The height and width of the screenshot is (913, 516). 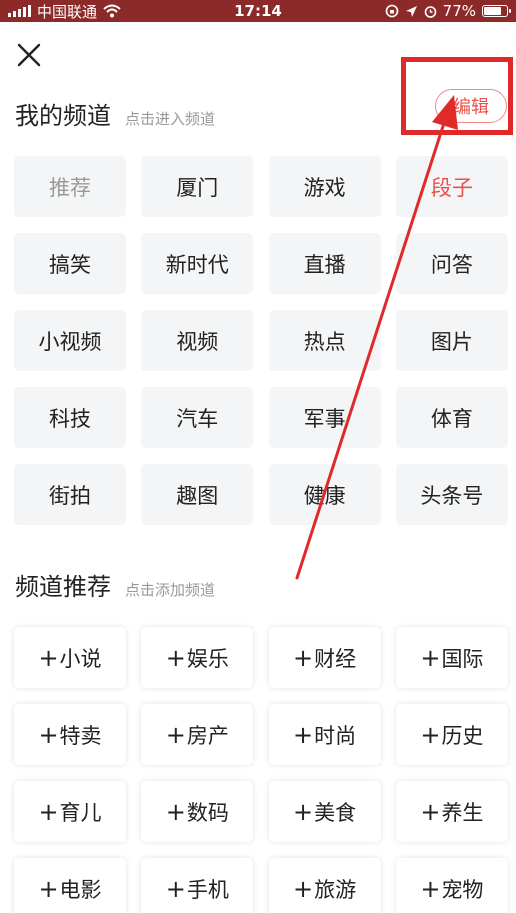 I want to click on recommended-hint: 点击添加频道, so click(x=170, y=590).